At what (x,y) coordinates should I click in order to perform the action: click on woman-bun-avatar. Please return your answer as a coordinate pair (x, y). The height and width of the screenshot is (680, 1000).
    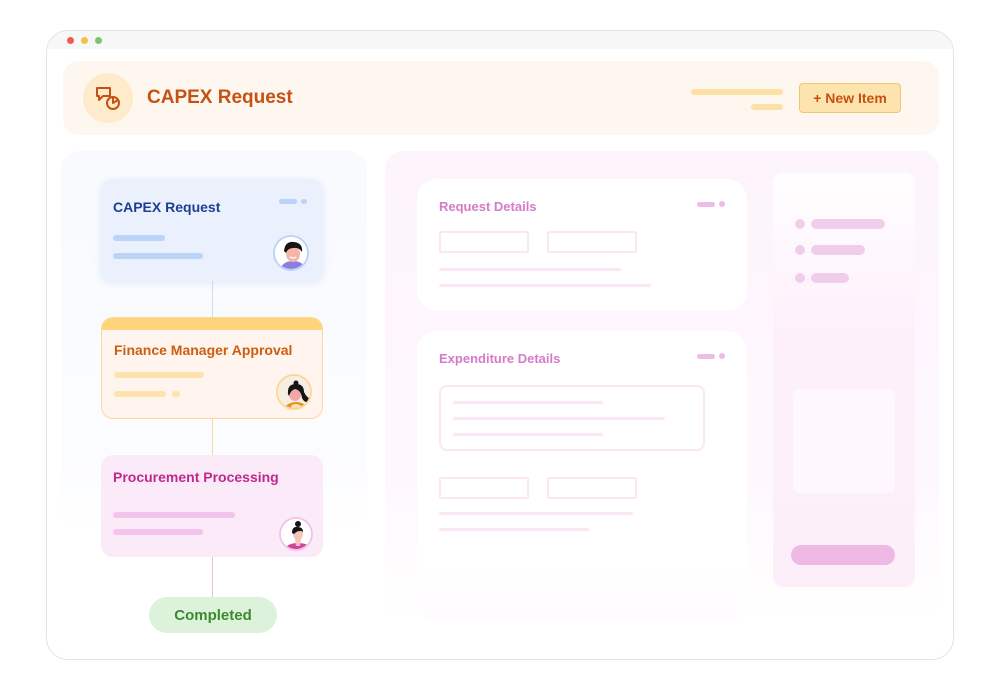
    Looking at the image, I should click on (296, 534).